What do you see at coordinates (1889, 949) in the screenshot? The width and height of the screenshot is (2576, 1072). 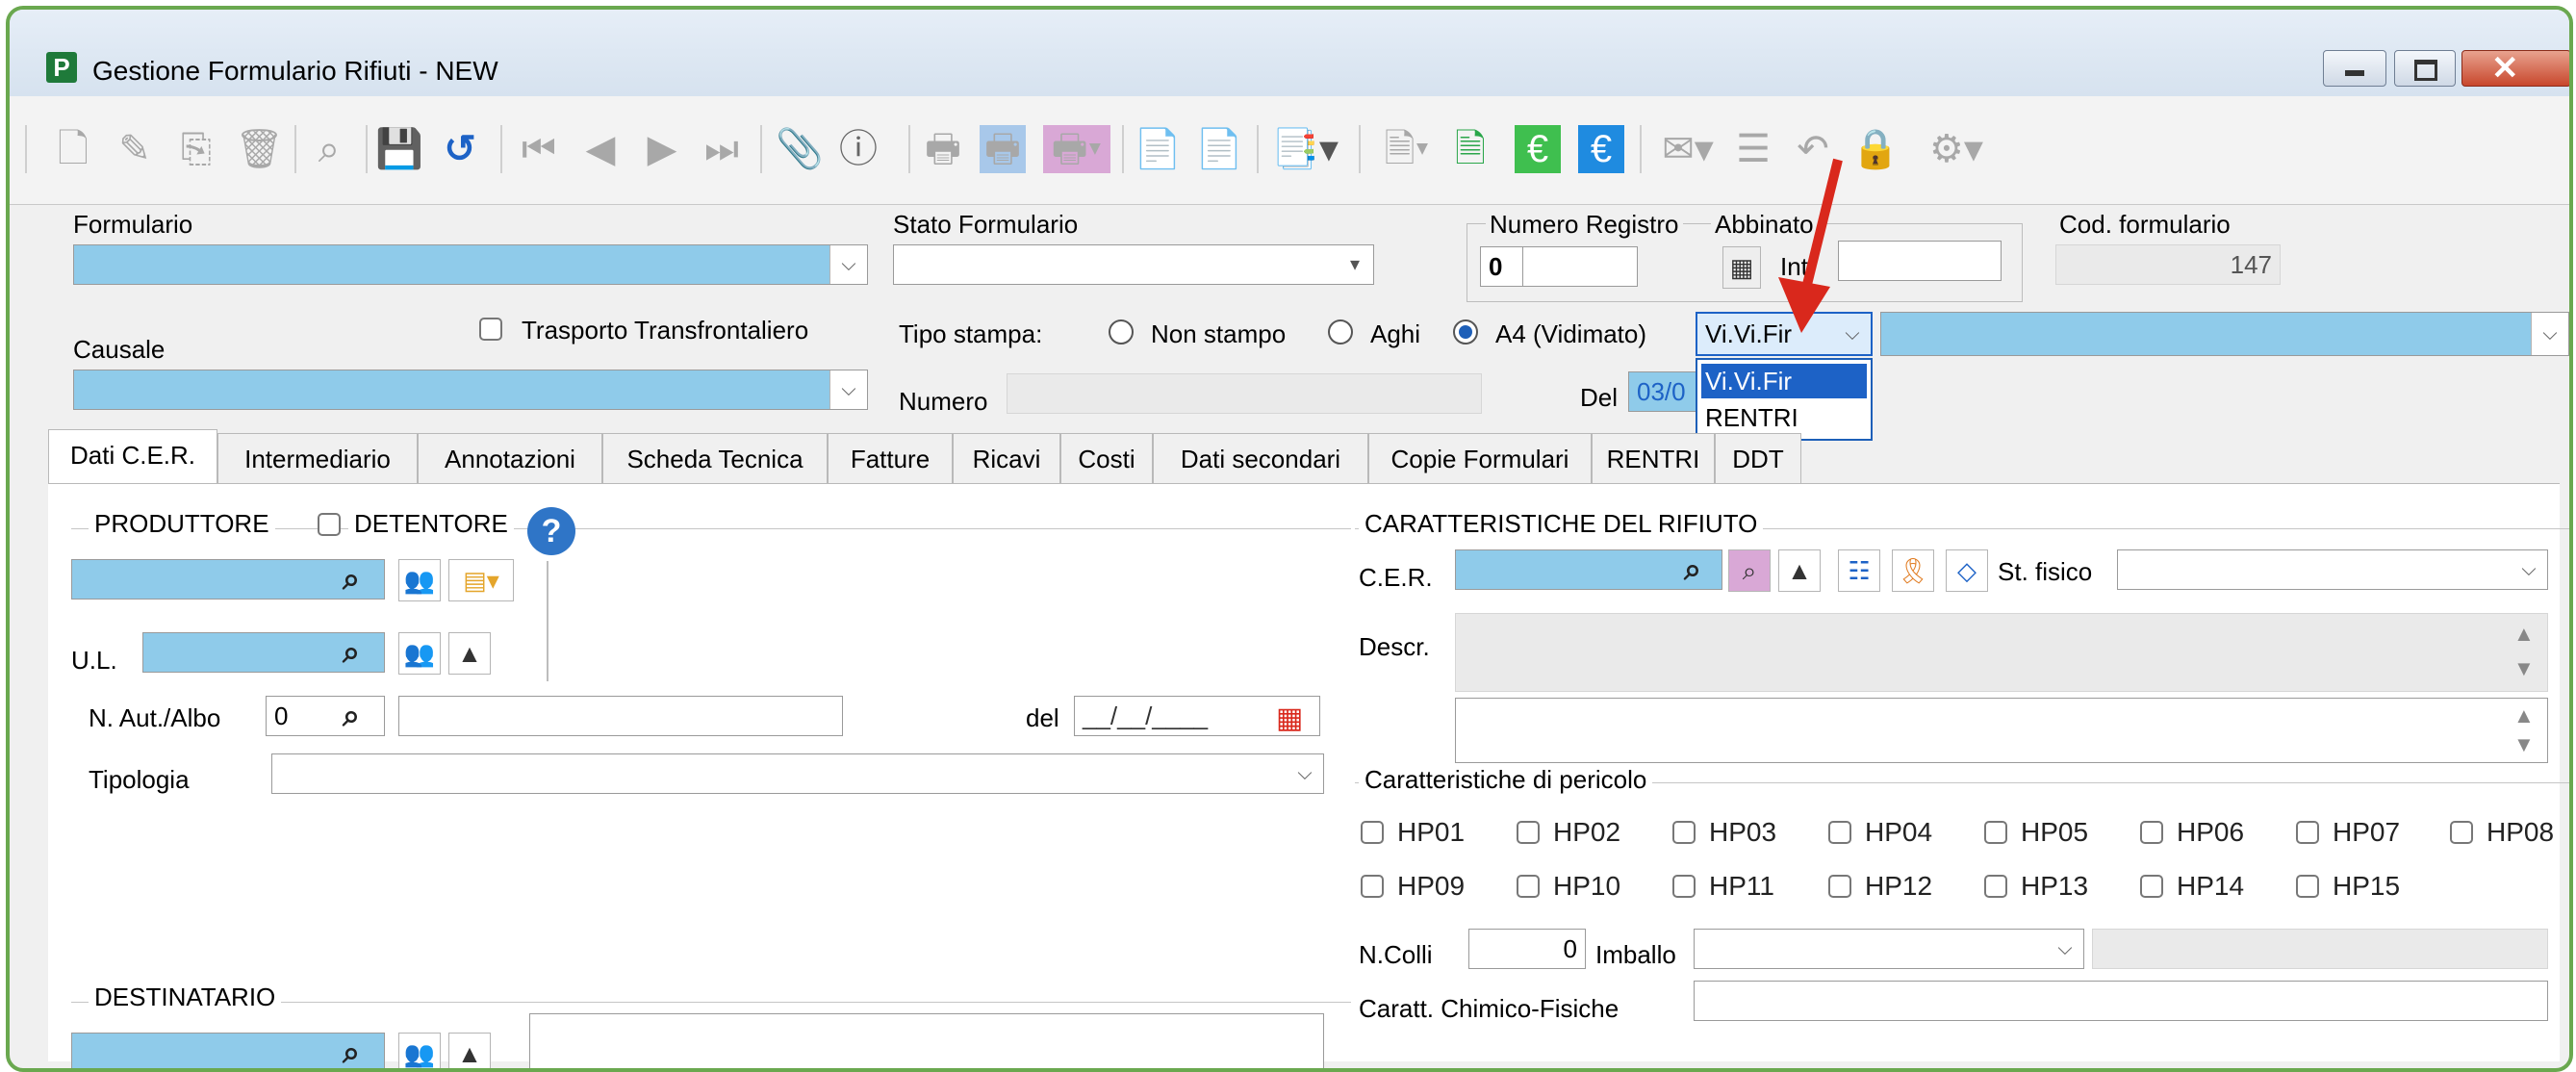 I see `imballo-select: ⌵` at bounding box center [1889, 949].